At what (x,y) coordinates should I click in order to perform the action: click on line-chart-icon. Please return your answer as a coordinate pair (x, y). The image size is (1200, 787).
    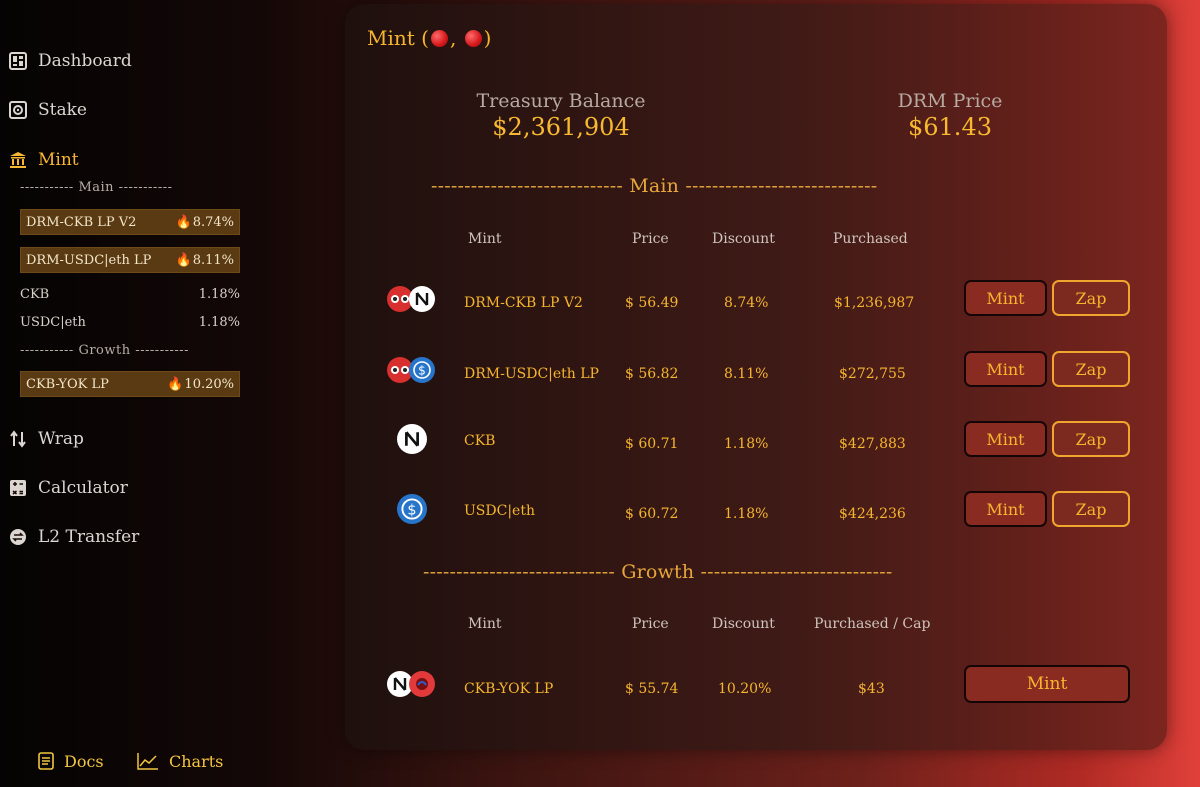
    Looking at the image, I should click on (148, 761).